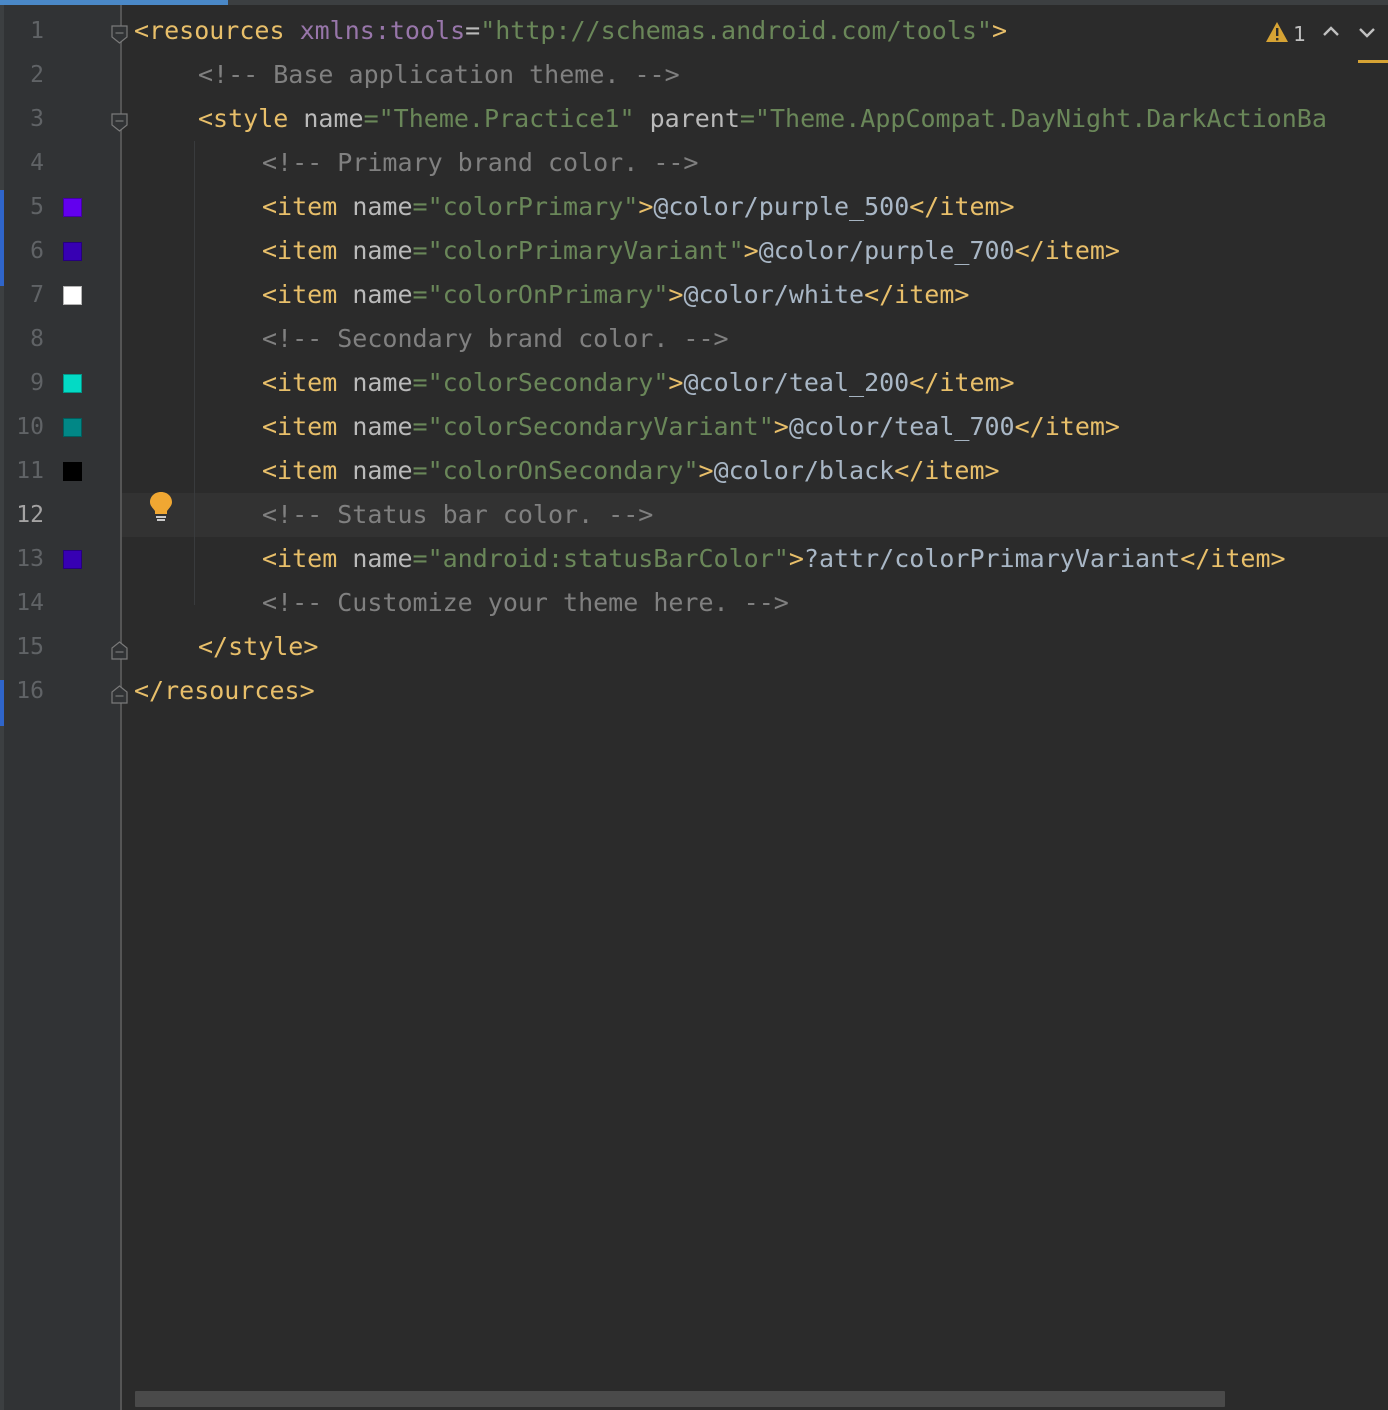 This screenshot has width=1388, height=1410. I want to click on warning-triangle-icon, so click(1277, 34).